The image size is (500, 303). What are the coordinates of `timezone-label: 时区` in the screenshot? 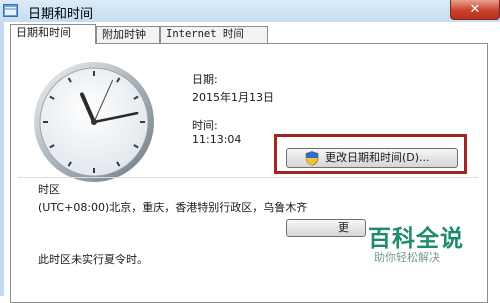 It's located at (49, 189).